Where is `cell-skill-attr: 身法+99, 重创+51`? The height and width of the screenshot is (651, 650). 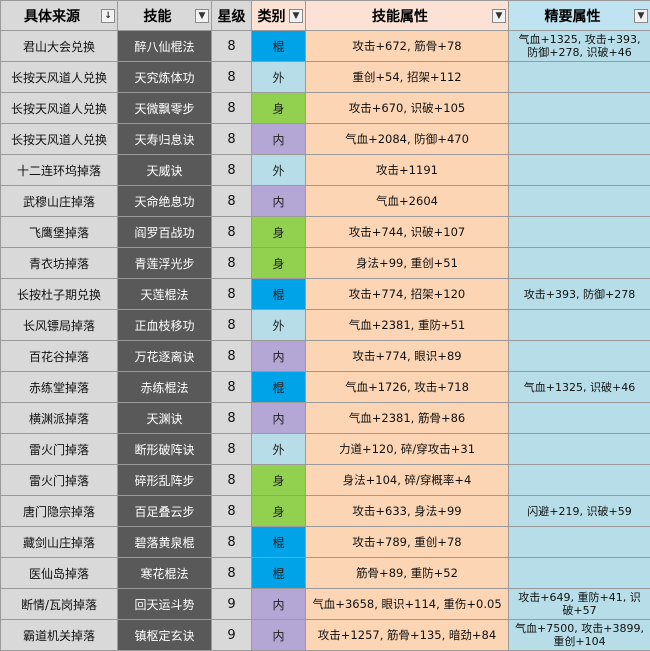
cell-skill-attr: 身法+99, 重创+51 is located at coordinates (407, 263).